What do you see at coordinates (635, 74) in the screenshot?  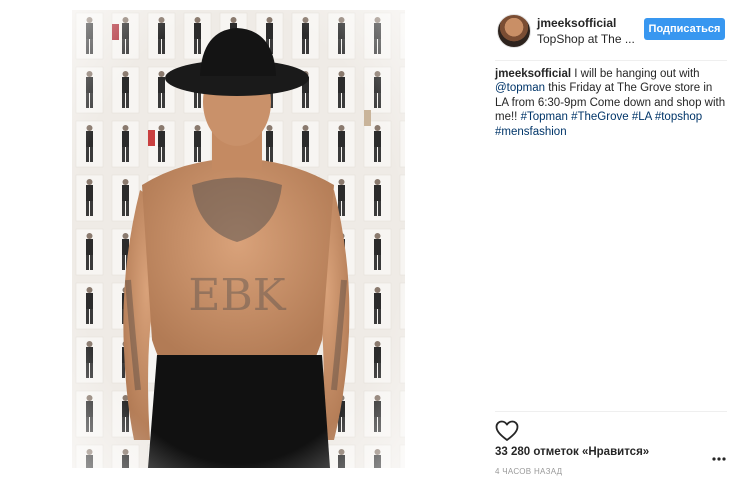 I see `caption-text: I will be hanging out with` at bounding box center [635, 74].